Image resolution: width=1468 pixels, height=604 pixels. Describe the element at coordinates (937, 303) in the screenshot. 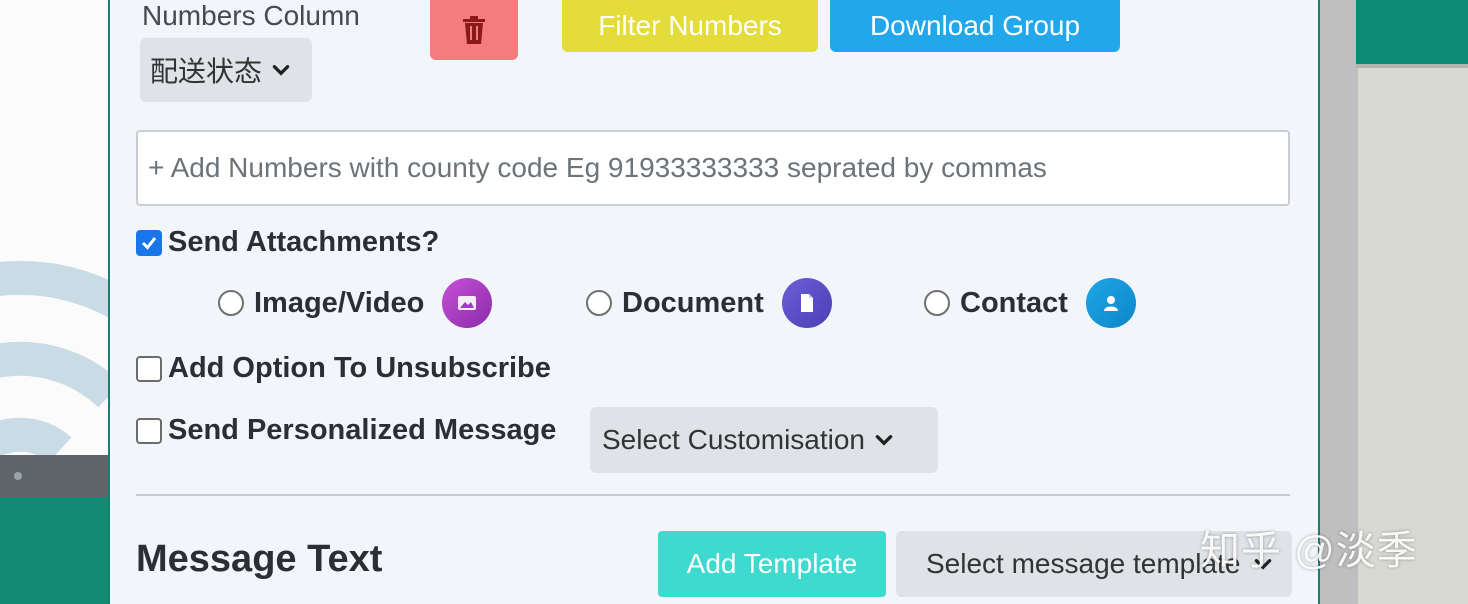

I see `contact-radio` at that location.